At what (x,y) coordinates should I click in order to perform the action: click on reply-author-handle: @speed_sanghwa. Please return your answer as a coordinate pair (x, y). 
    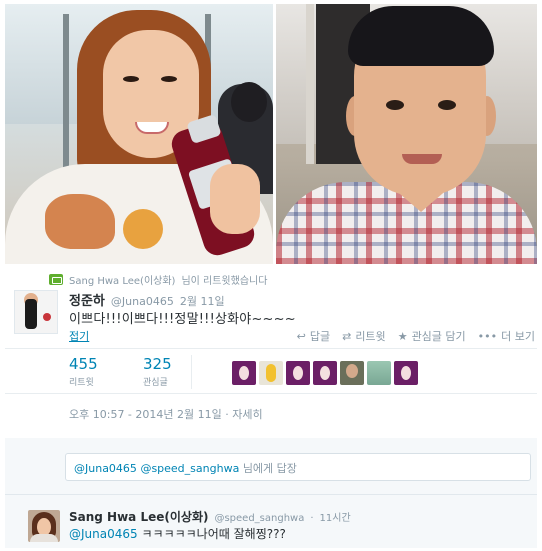
    Looking at the image, I should click on (259, 518).